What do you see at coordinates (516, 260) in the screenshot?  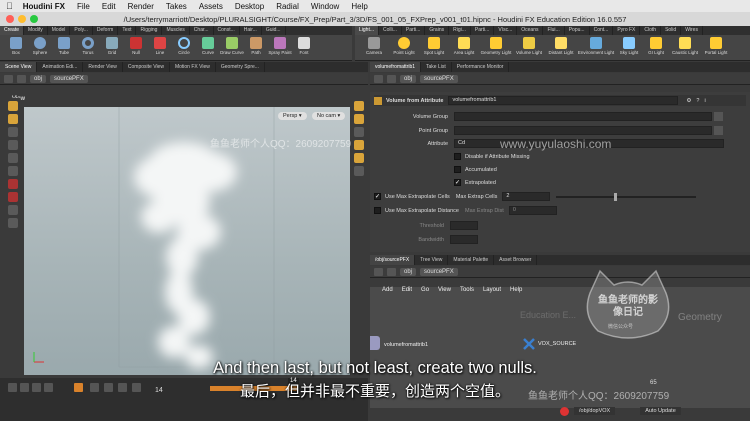 I see `tab-asset-browser: Asset Browser` at bounding box center [516, 260].